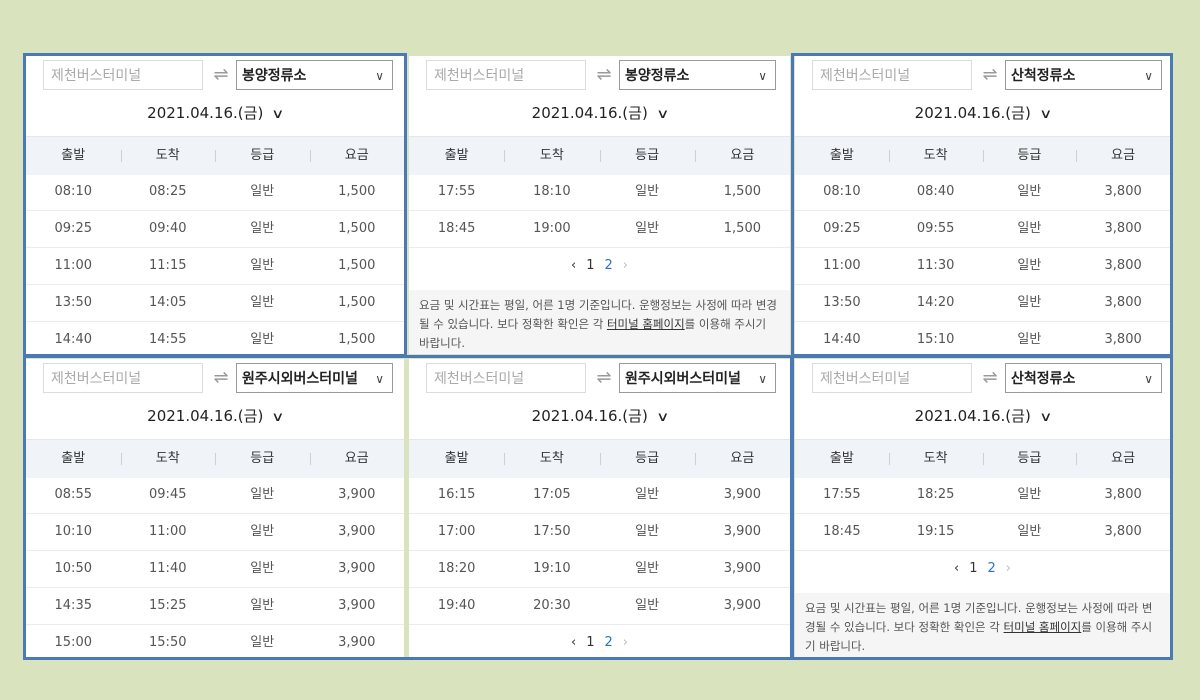  I want to click on arrival-time: 17:50, so click(552, 531).